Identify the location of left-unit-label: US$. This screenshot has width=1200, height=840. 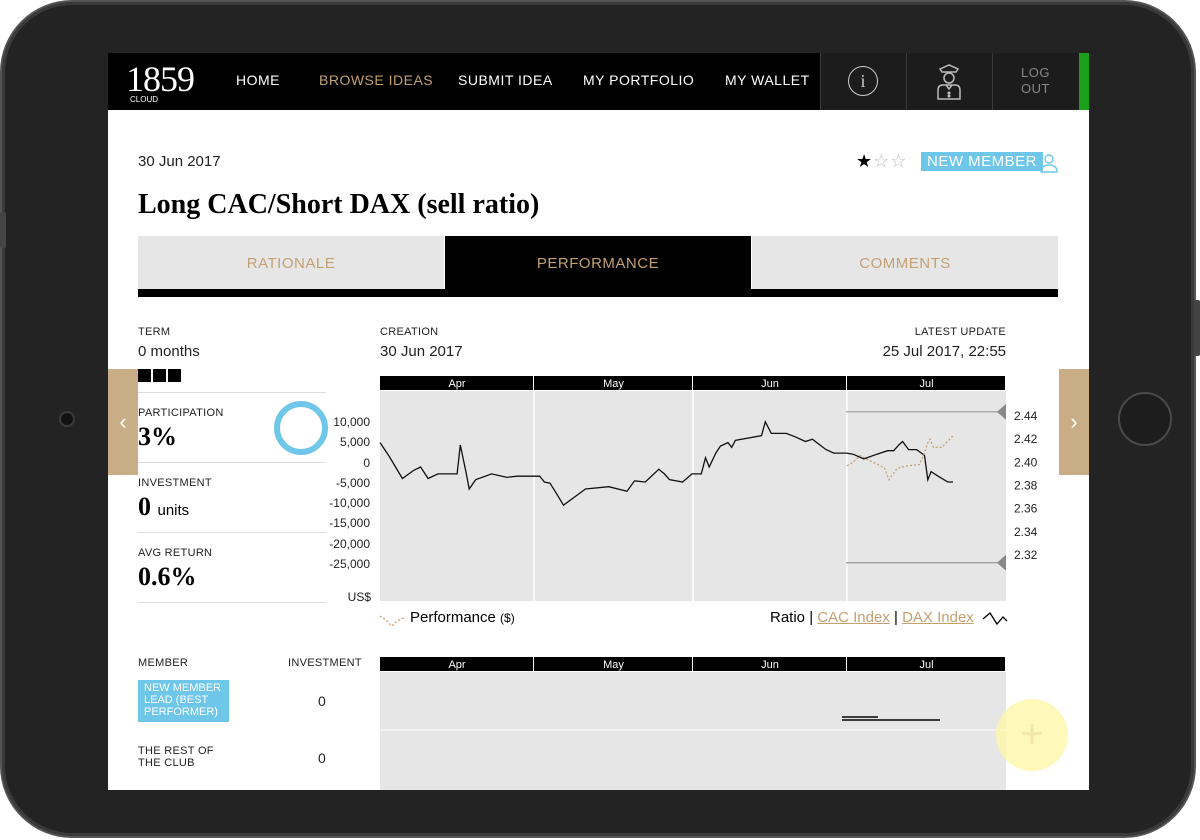
(360, 597).